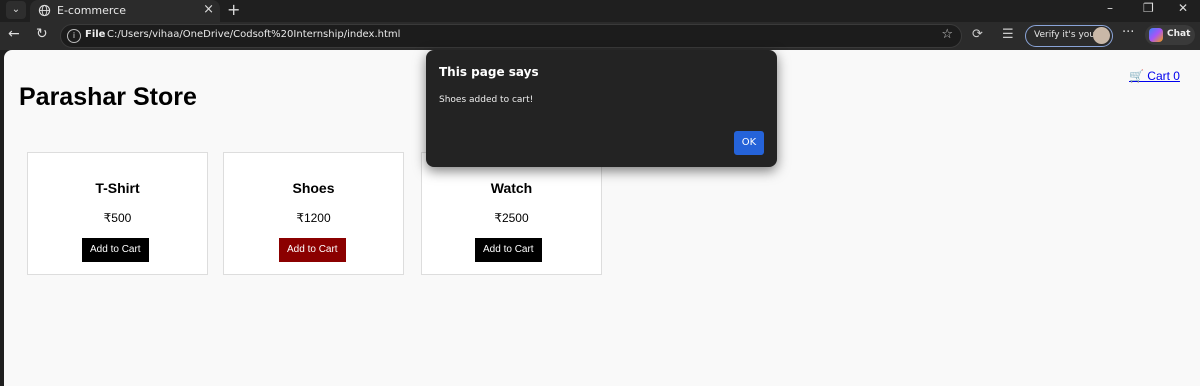 The height and width of the screenshot is (386, 1200). I want to click on favorite-star-icon: ☆, so click(947, 34).